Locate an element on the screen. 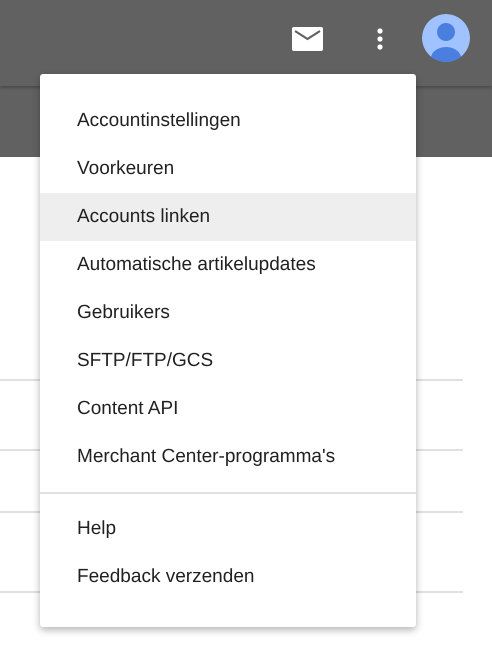  avatar-icon is located at coordinates (446, 38).